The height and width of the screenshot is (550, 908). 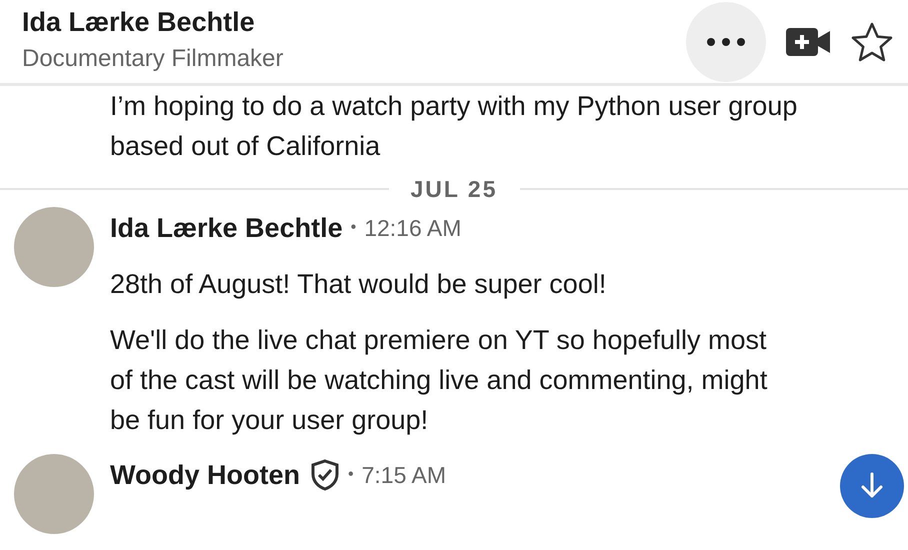 I want to click on star-icon, so click(x=872, y=42).